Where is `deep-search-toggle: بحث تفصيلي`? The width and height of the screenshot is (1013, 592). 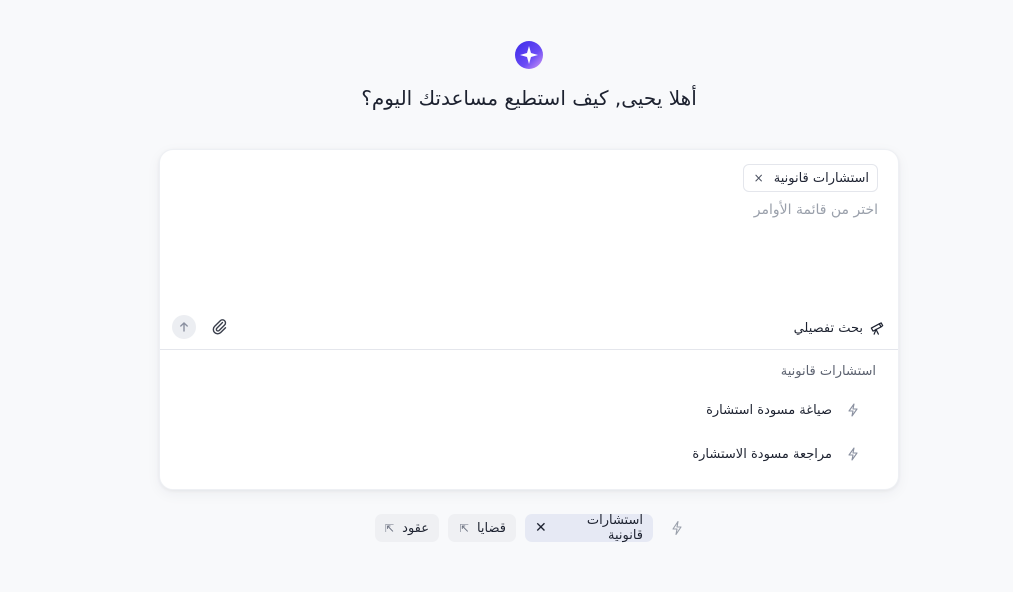
deep-search-toggle: بحث تفصيلي is located at coordinates (839, 328).